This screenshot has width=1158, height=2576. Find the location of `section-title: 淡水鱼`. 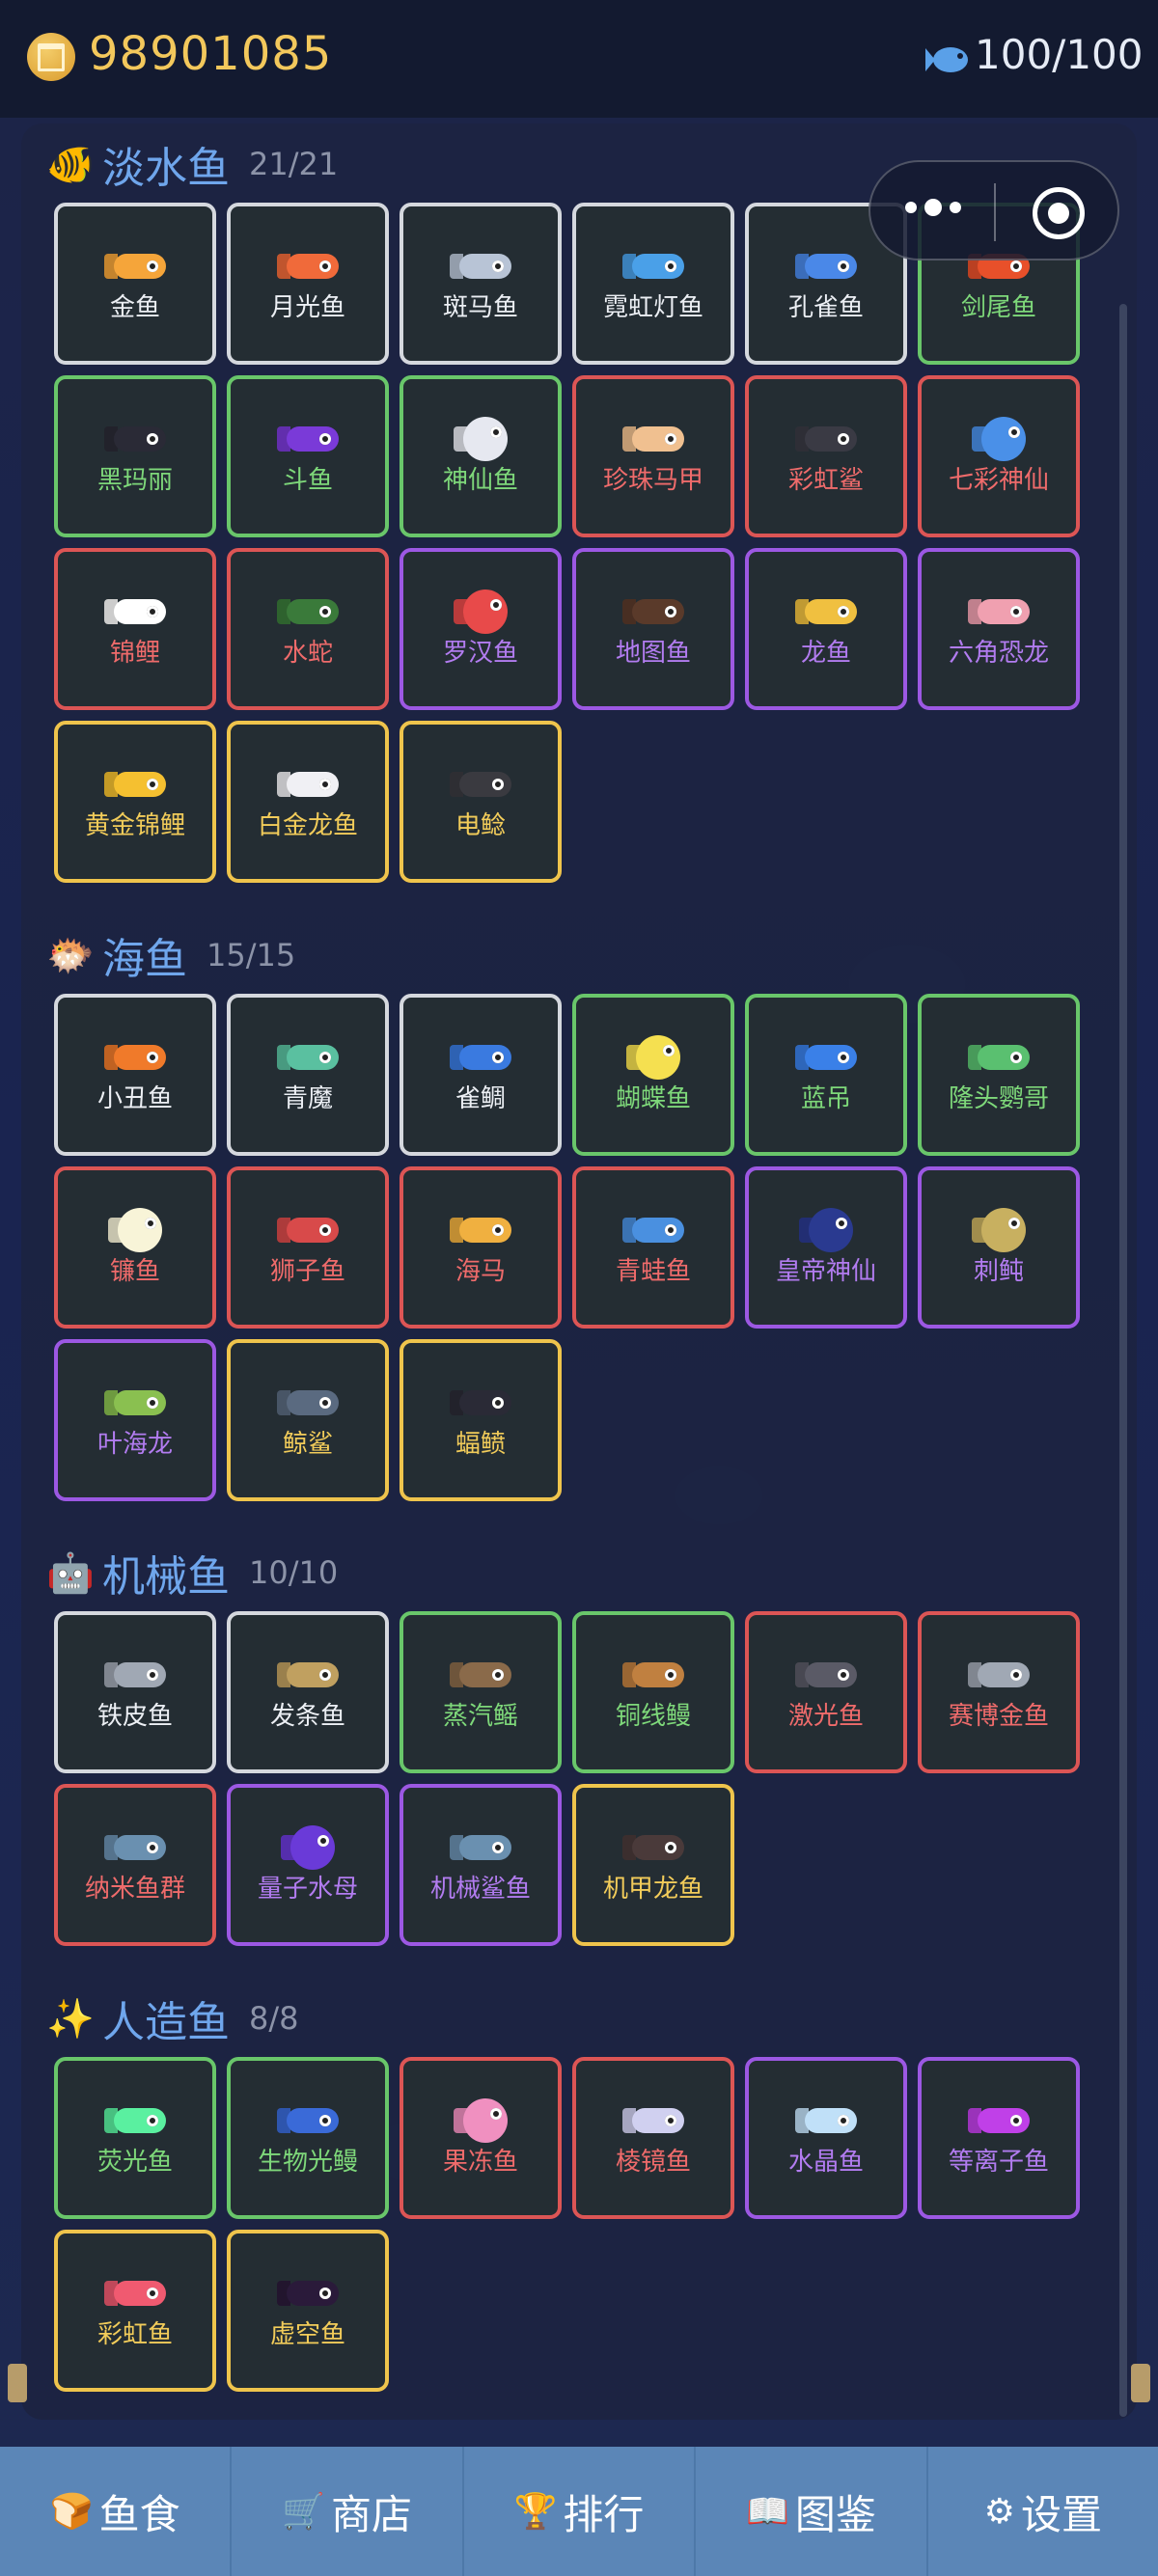

section-title: 淡水鱼 is located at coordinates (166, 168).